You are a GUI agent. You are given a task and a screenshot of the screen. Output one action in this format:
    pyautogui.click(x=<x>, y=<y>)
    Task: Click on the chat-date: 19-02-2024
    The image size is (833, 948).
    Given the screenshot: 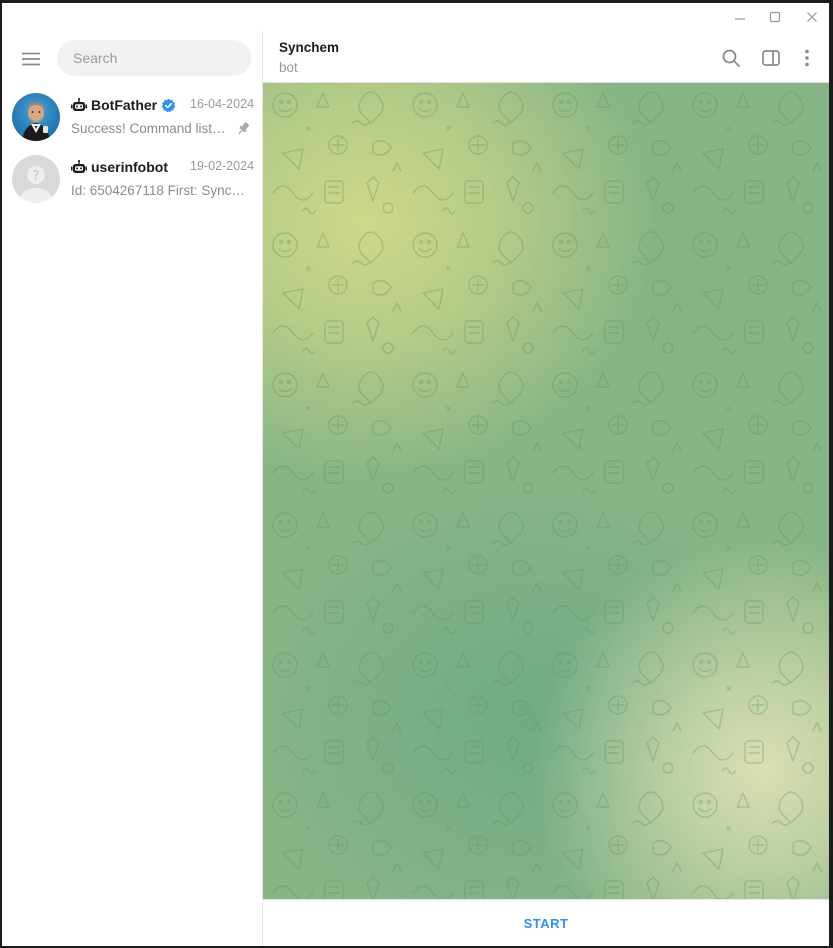 What is the action you would take?
    pyautogui.click(x=222, y=166)
    